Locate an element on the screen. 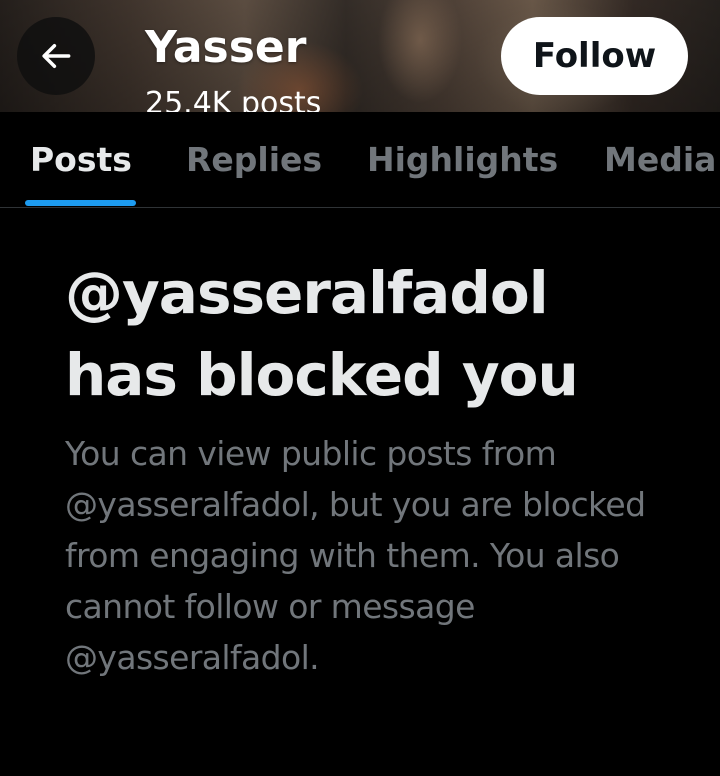  tab-media: Media is located at coordinates (660, 160).